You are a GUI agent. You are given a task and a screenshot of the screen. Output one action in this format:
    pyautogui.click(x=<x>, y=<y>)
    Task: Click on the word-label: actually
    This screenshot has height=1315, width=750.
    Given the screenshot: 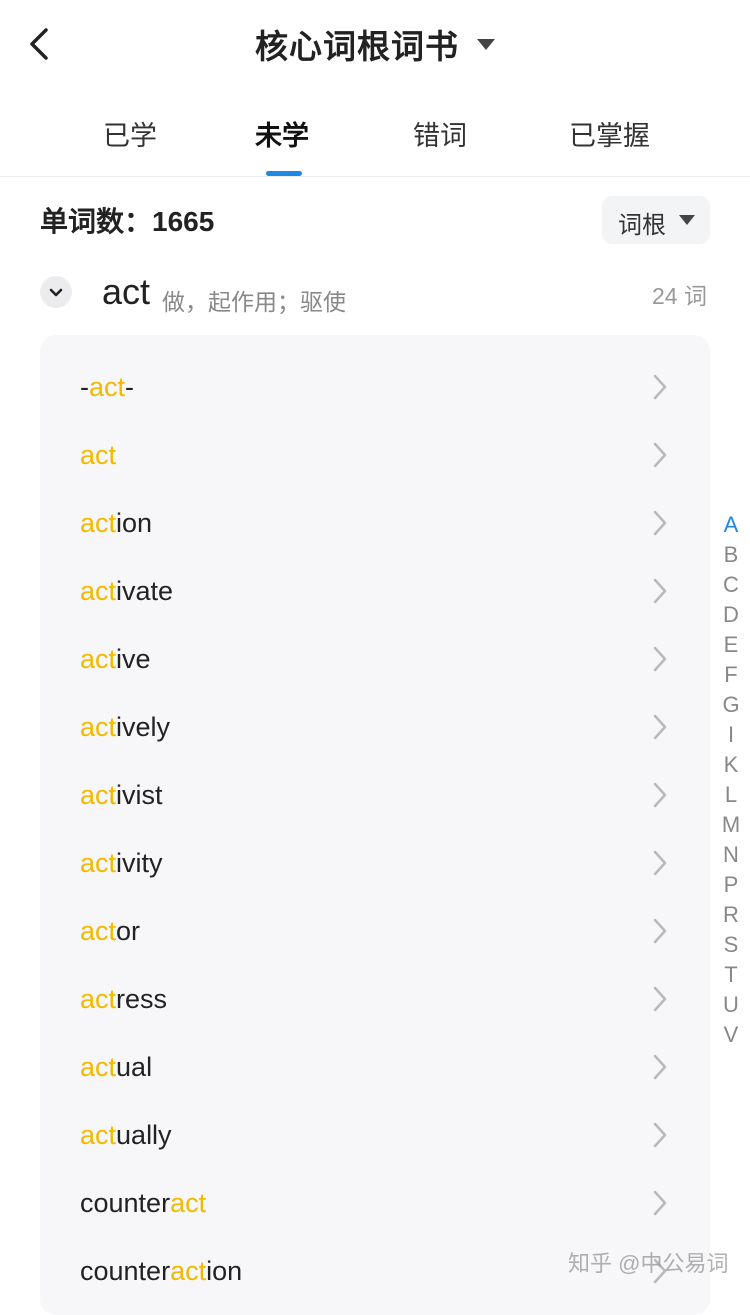 What is the action you would take?
    pyautogui.click(x=126, y=1135)
    